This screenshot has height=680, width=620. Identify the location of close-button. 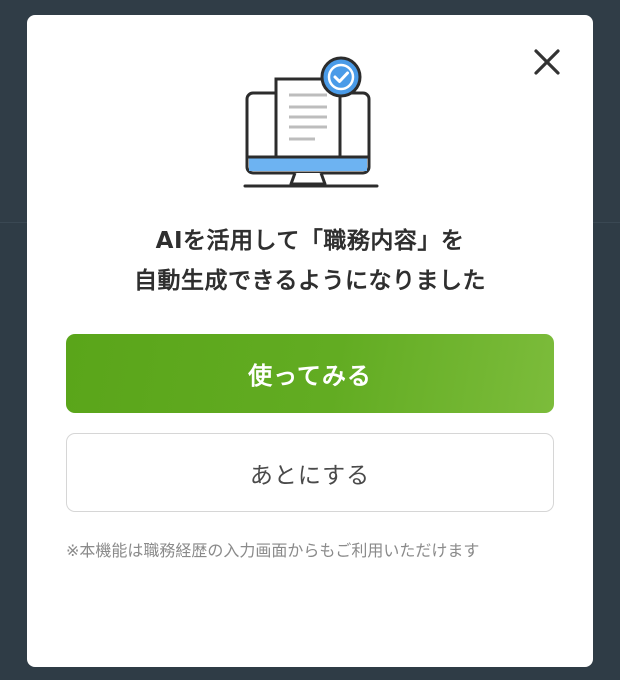
(547, 62).